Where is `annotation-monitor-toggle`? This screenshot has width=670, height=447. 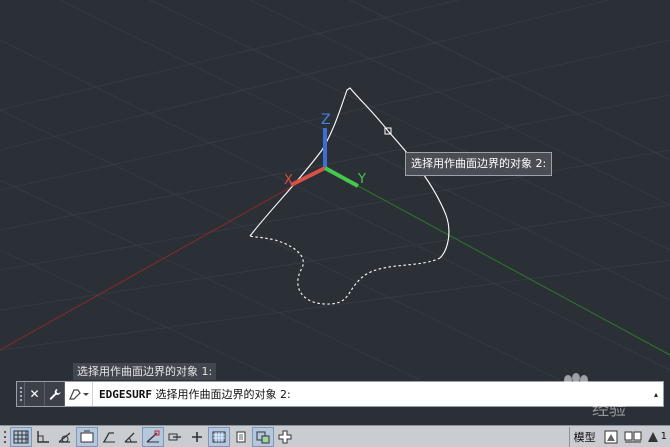
annotation-monitor-toggle is located at coordinates (285, 437).